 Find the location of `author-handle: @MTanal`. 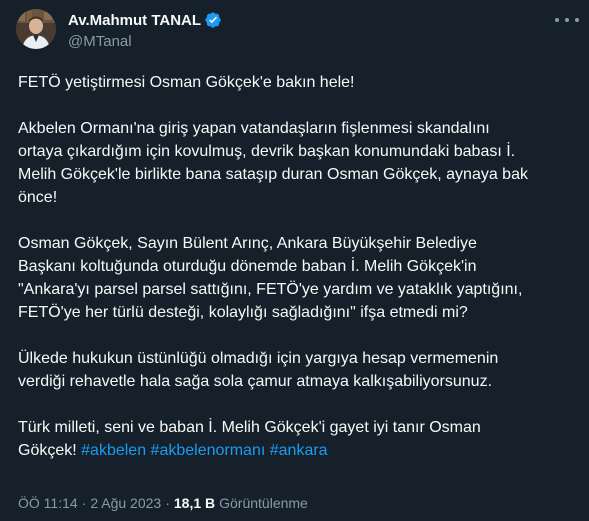

author-handle: @MTanal is located at coordinates (145, 42).